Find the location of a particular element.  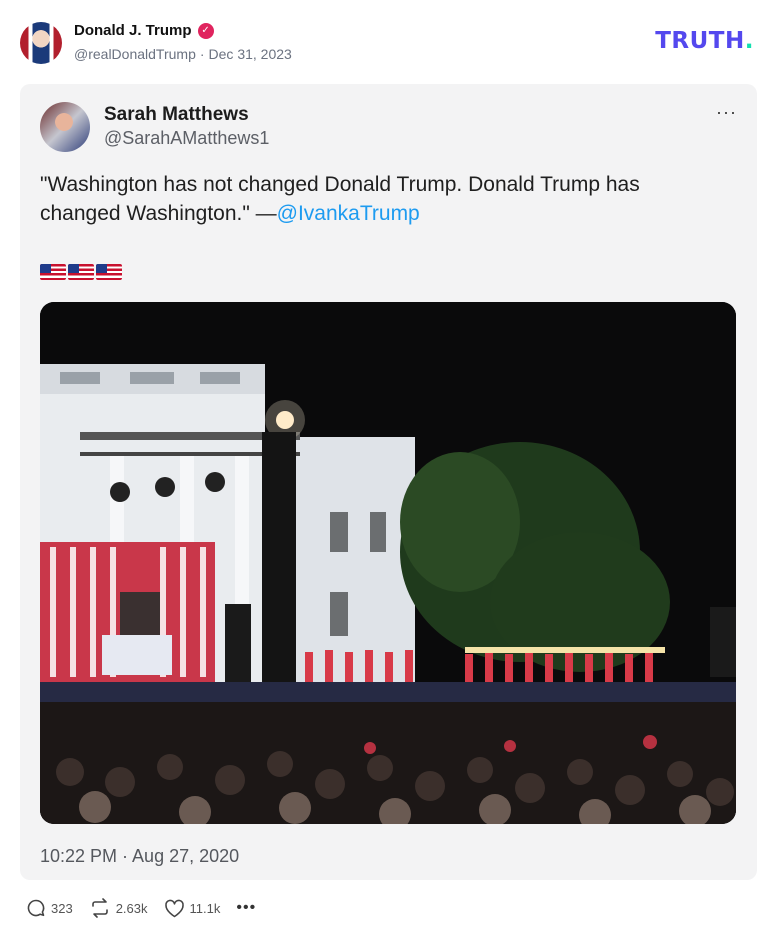

more-options-icon: ••• is located at coordinates (246, 907).